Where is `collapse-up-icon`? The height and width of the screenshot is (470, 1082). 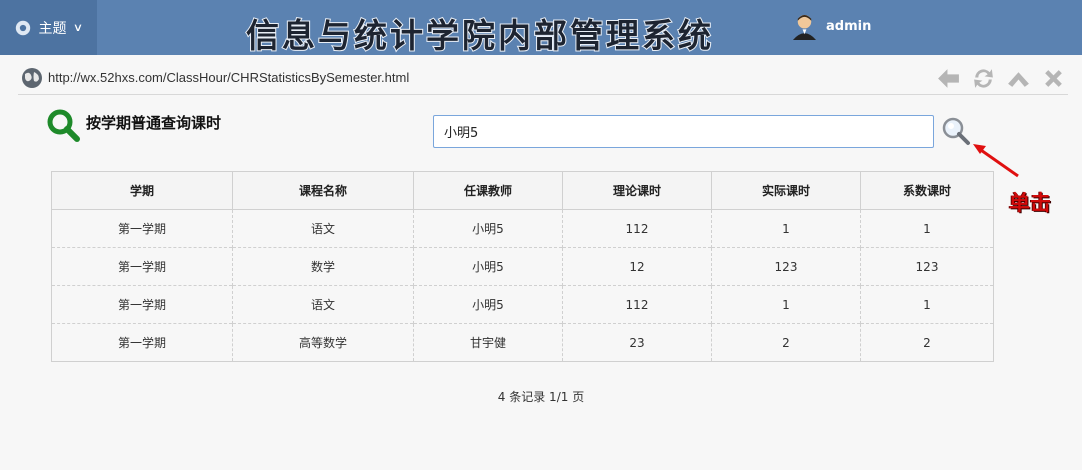
collapse-up-icon is located at coordinates (1018, 78).